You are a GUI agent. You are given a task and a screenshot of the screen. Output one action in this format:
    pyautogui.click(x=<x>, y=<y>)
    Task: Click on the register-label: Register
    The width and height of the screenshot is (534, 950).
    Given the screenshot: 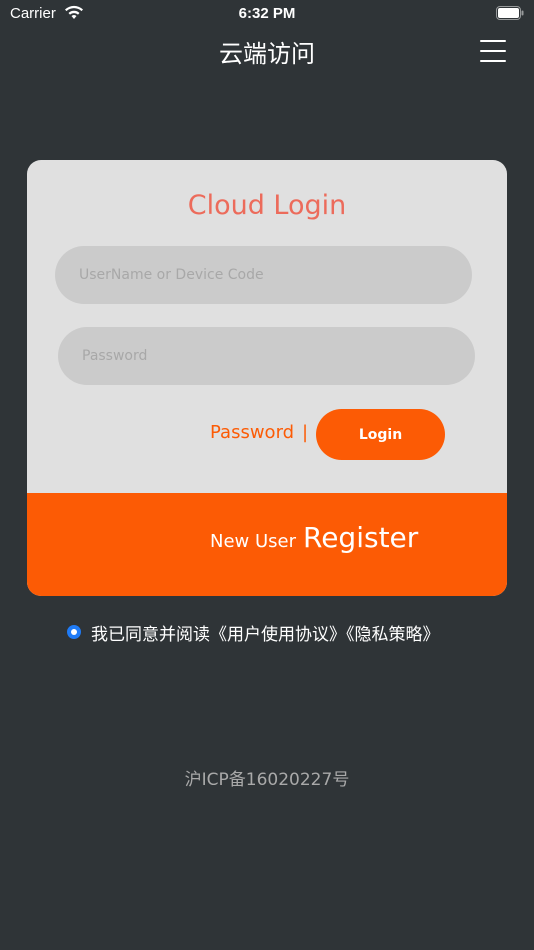 What is the action you would take?
    pyautogui.click(x=361, y=537)
    